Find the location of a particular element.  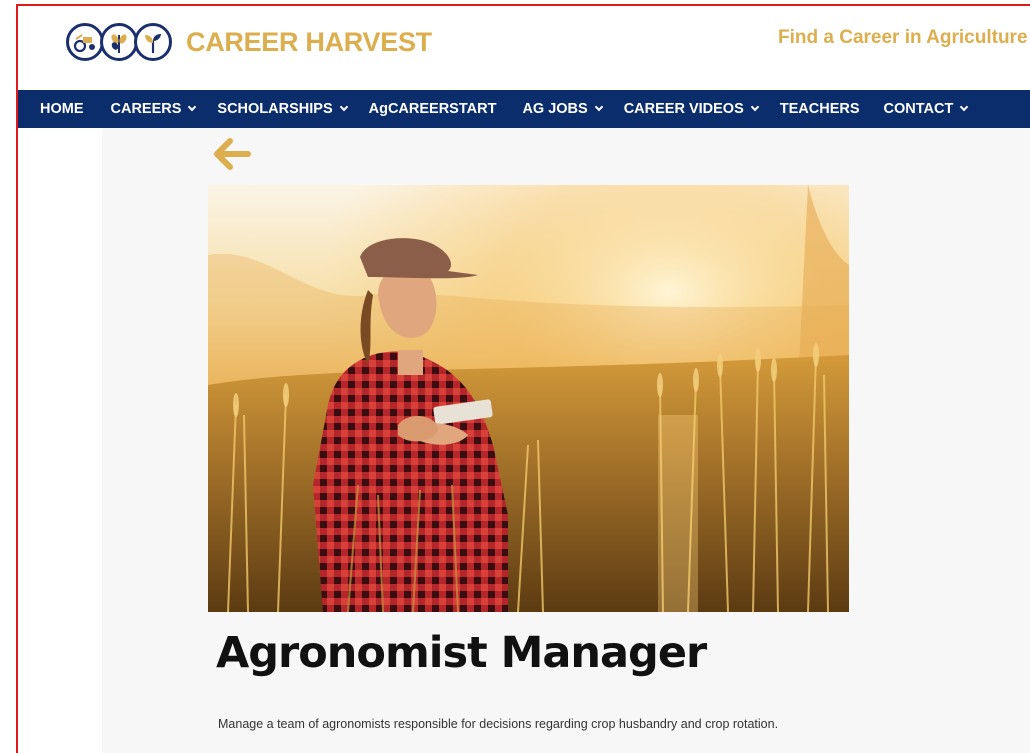

arrow-left-icon is located at coordinates (232, 154).